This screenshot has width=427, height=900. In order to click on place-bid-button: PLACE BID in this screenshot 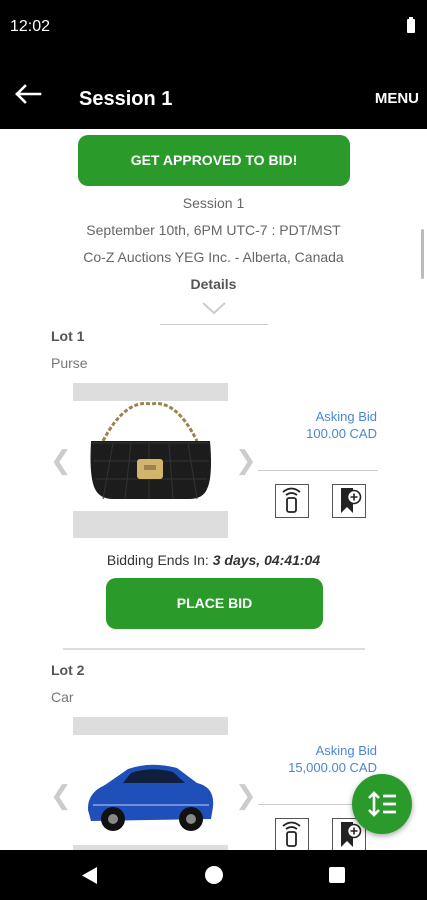, I will do `click(214, 603)`.